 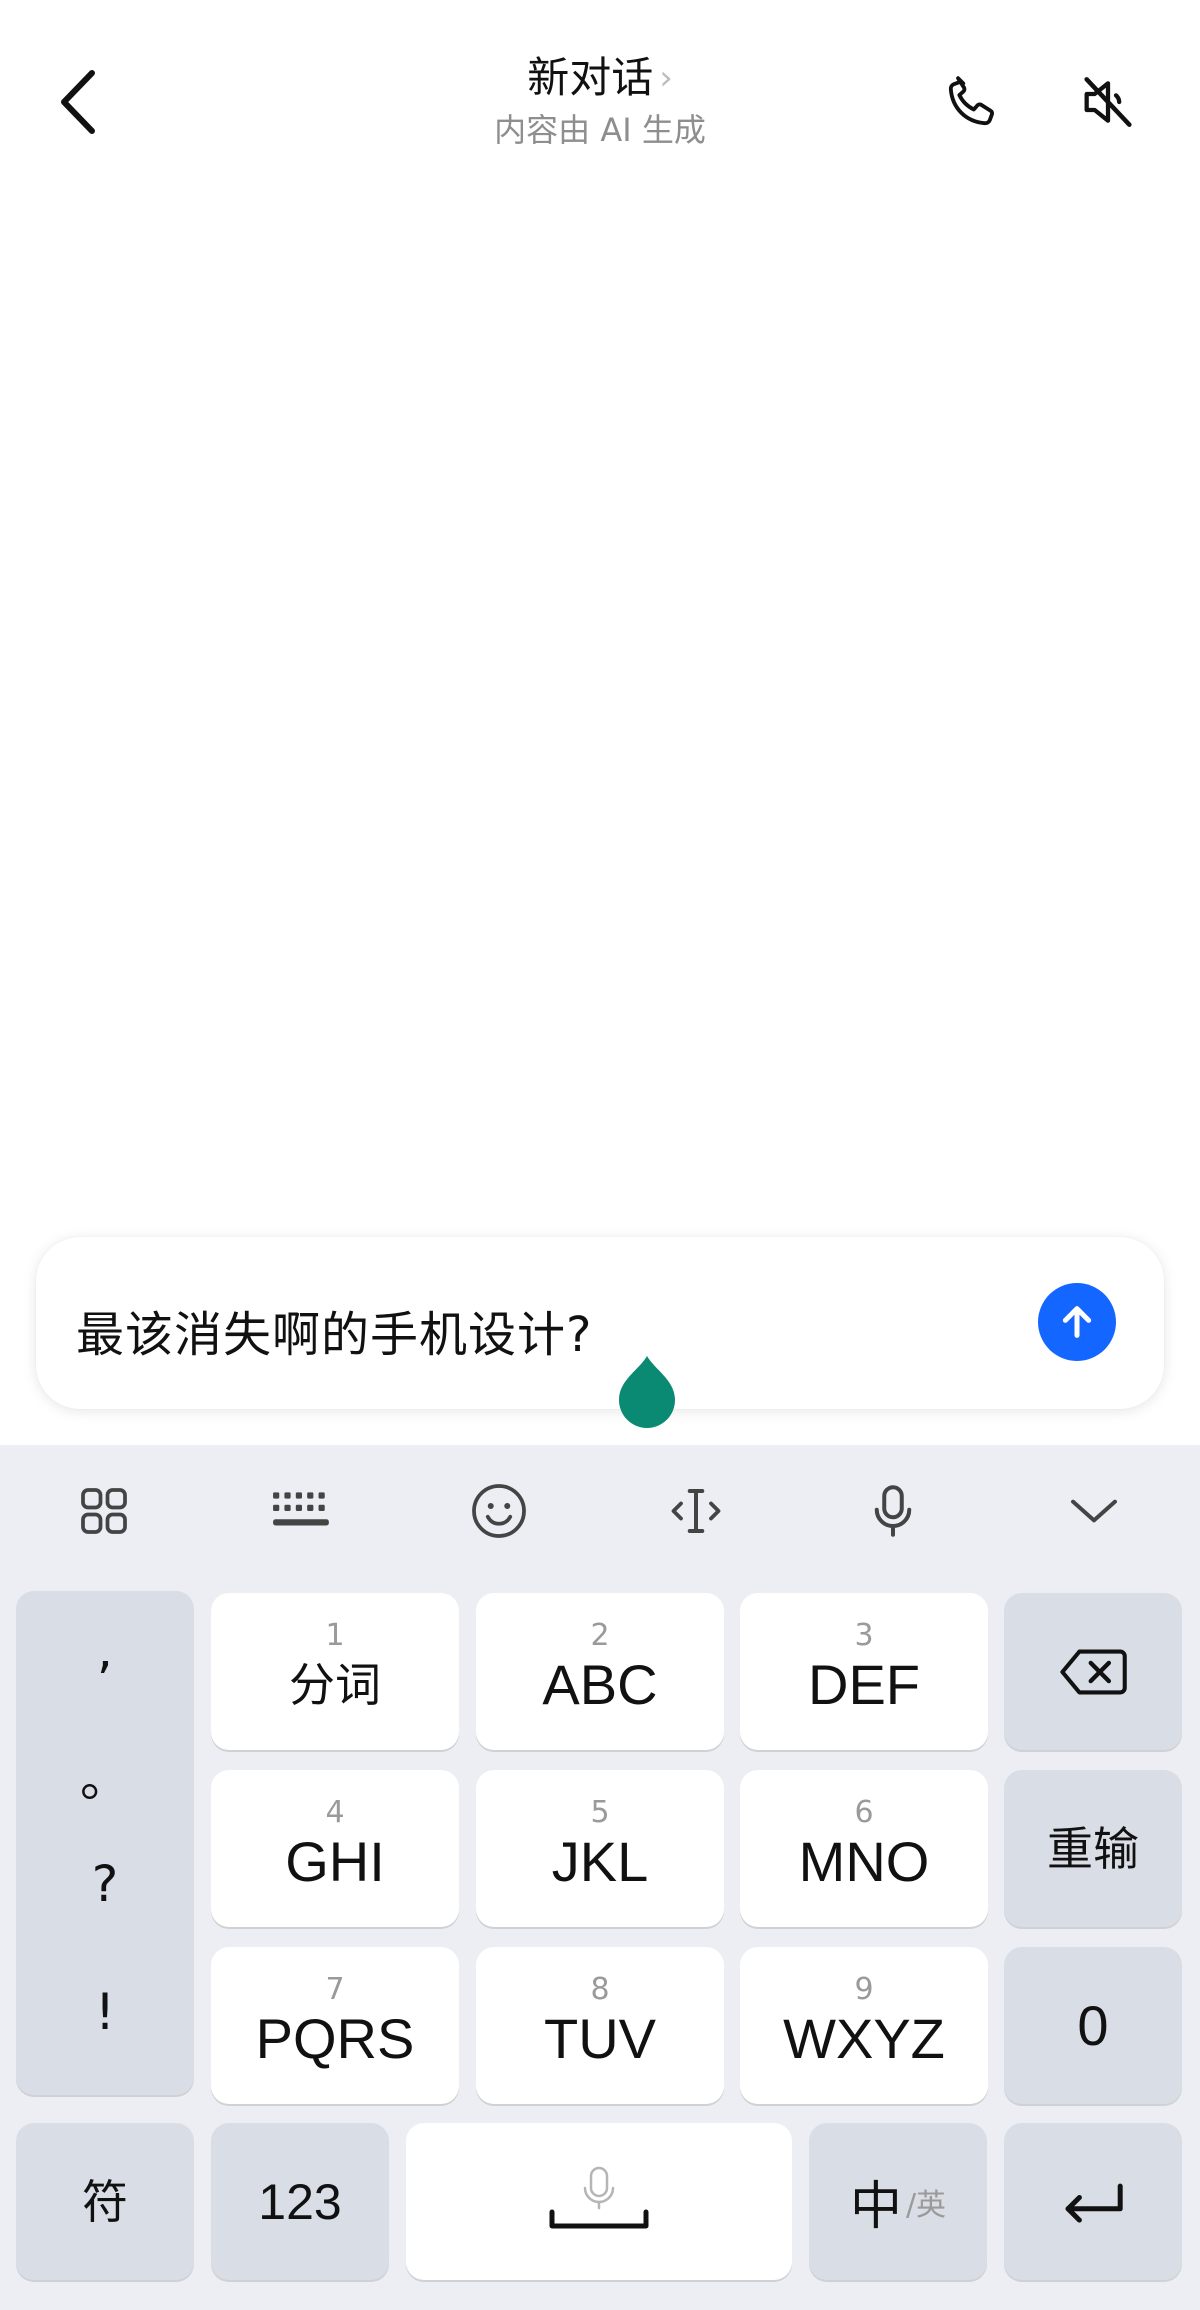 What do you see at coordinates (105, 1884) in the screenshot?
I see `punct-question: ?` at bounding box center [105, 1884].